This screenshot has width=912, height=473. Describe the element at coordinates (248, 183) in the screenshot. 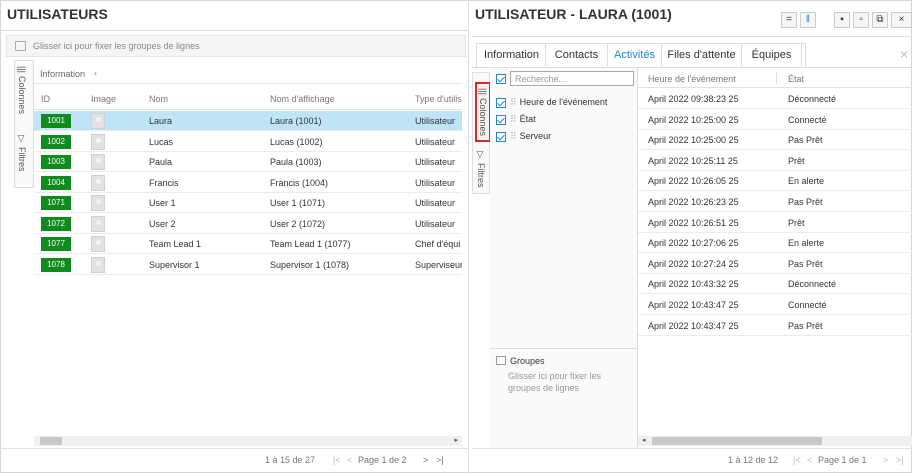

I see `table-row: 1004 Francis Francis (1004) Utilisateur` at that location.